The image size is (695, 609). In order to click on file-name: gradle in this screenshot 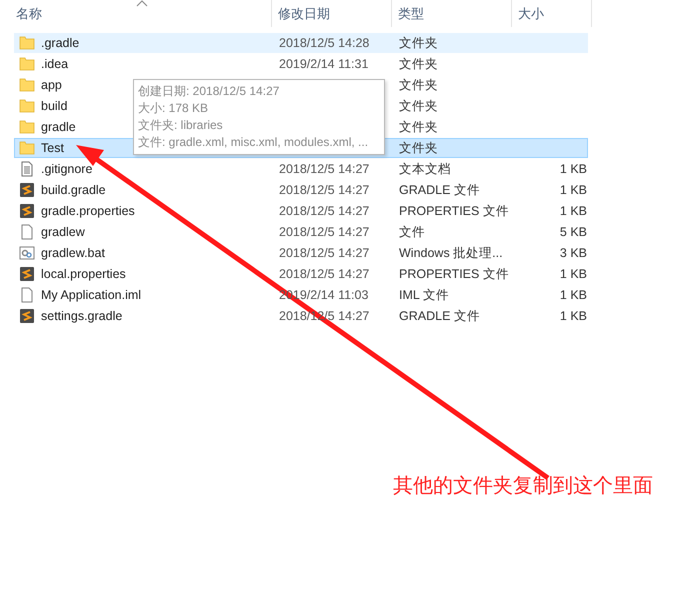, I will do `click(58, 127)`.